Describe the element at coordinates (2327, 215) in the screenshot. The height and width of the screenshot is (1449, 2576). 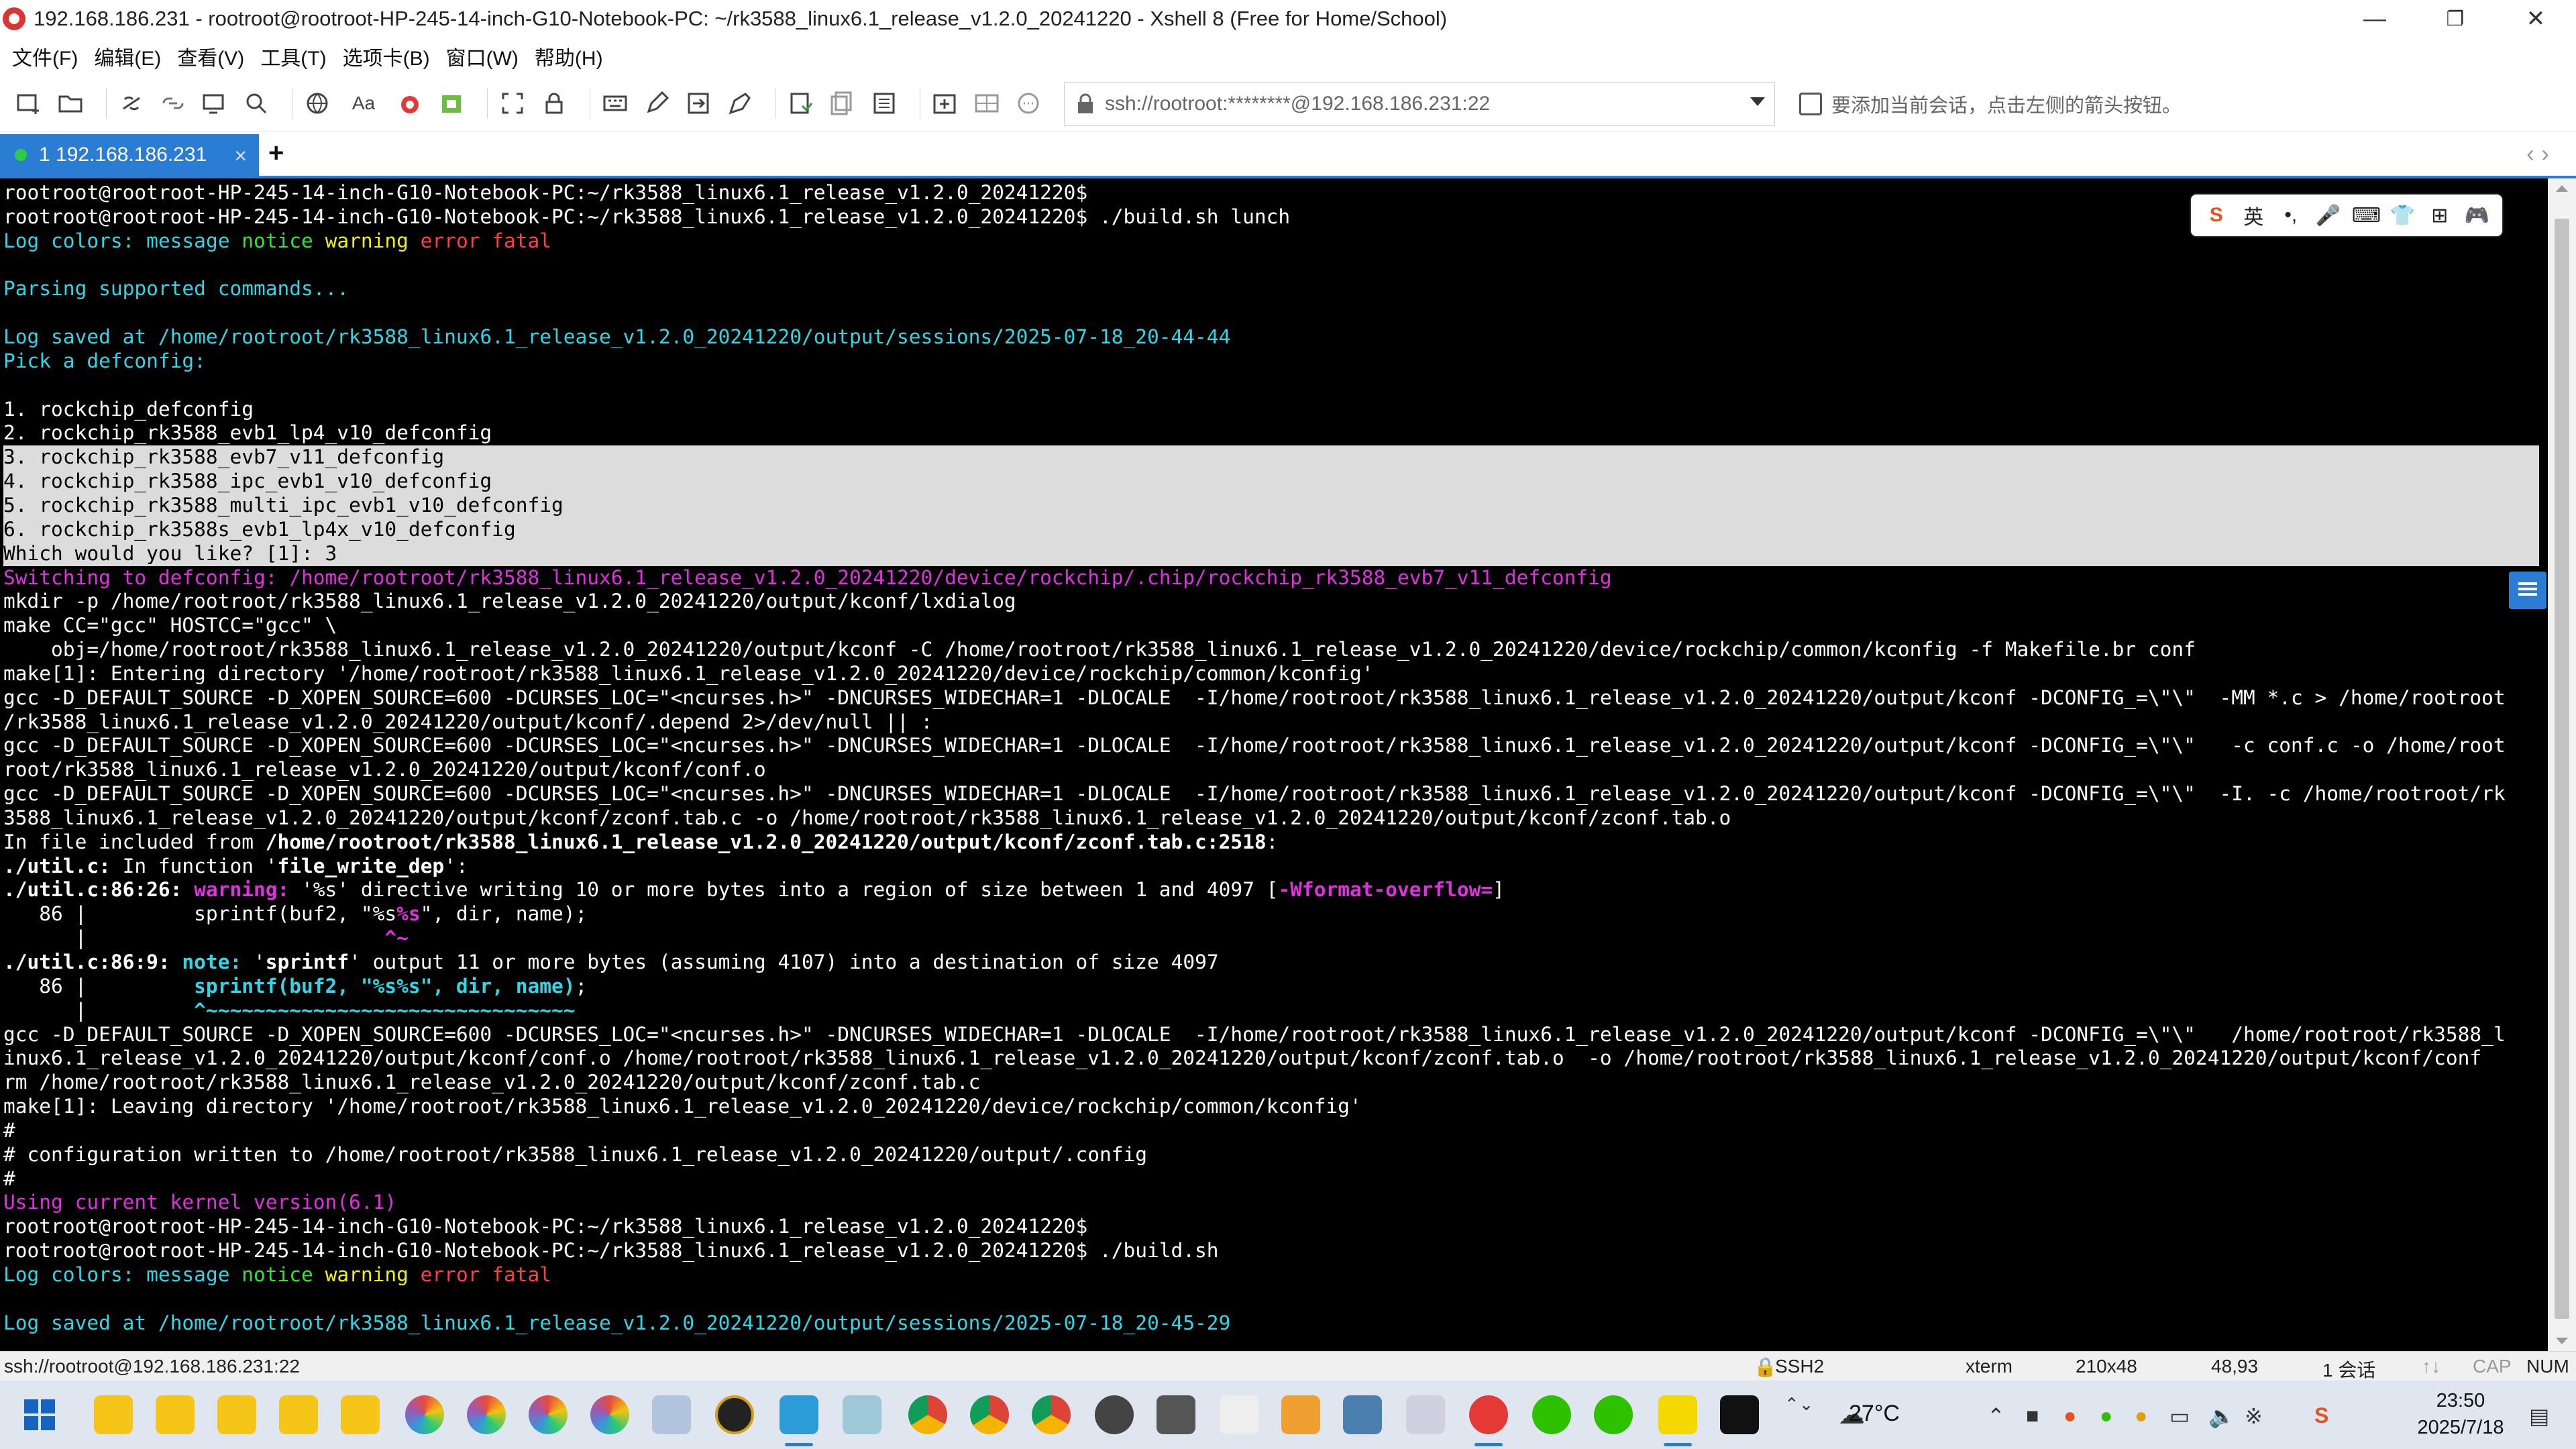
I see `microphone-icon: 🎤` at that location.